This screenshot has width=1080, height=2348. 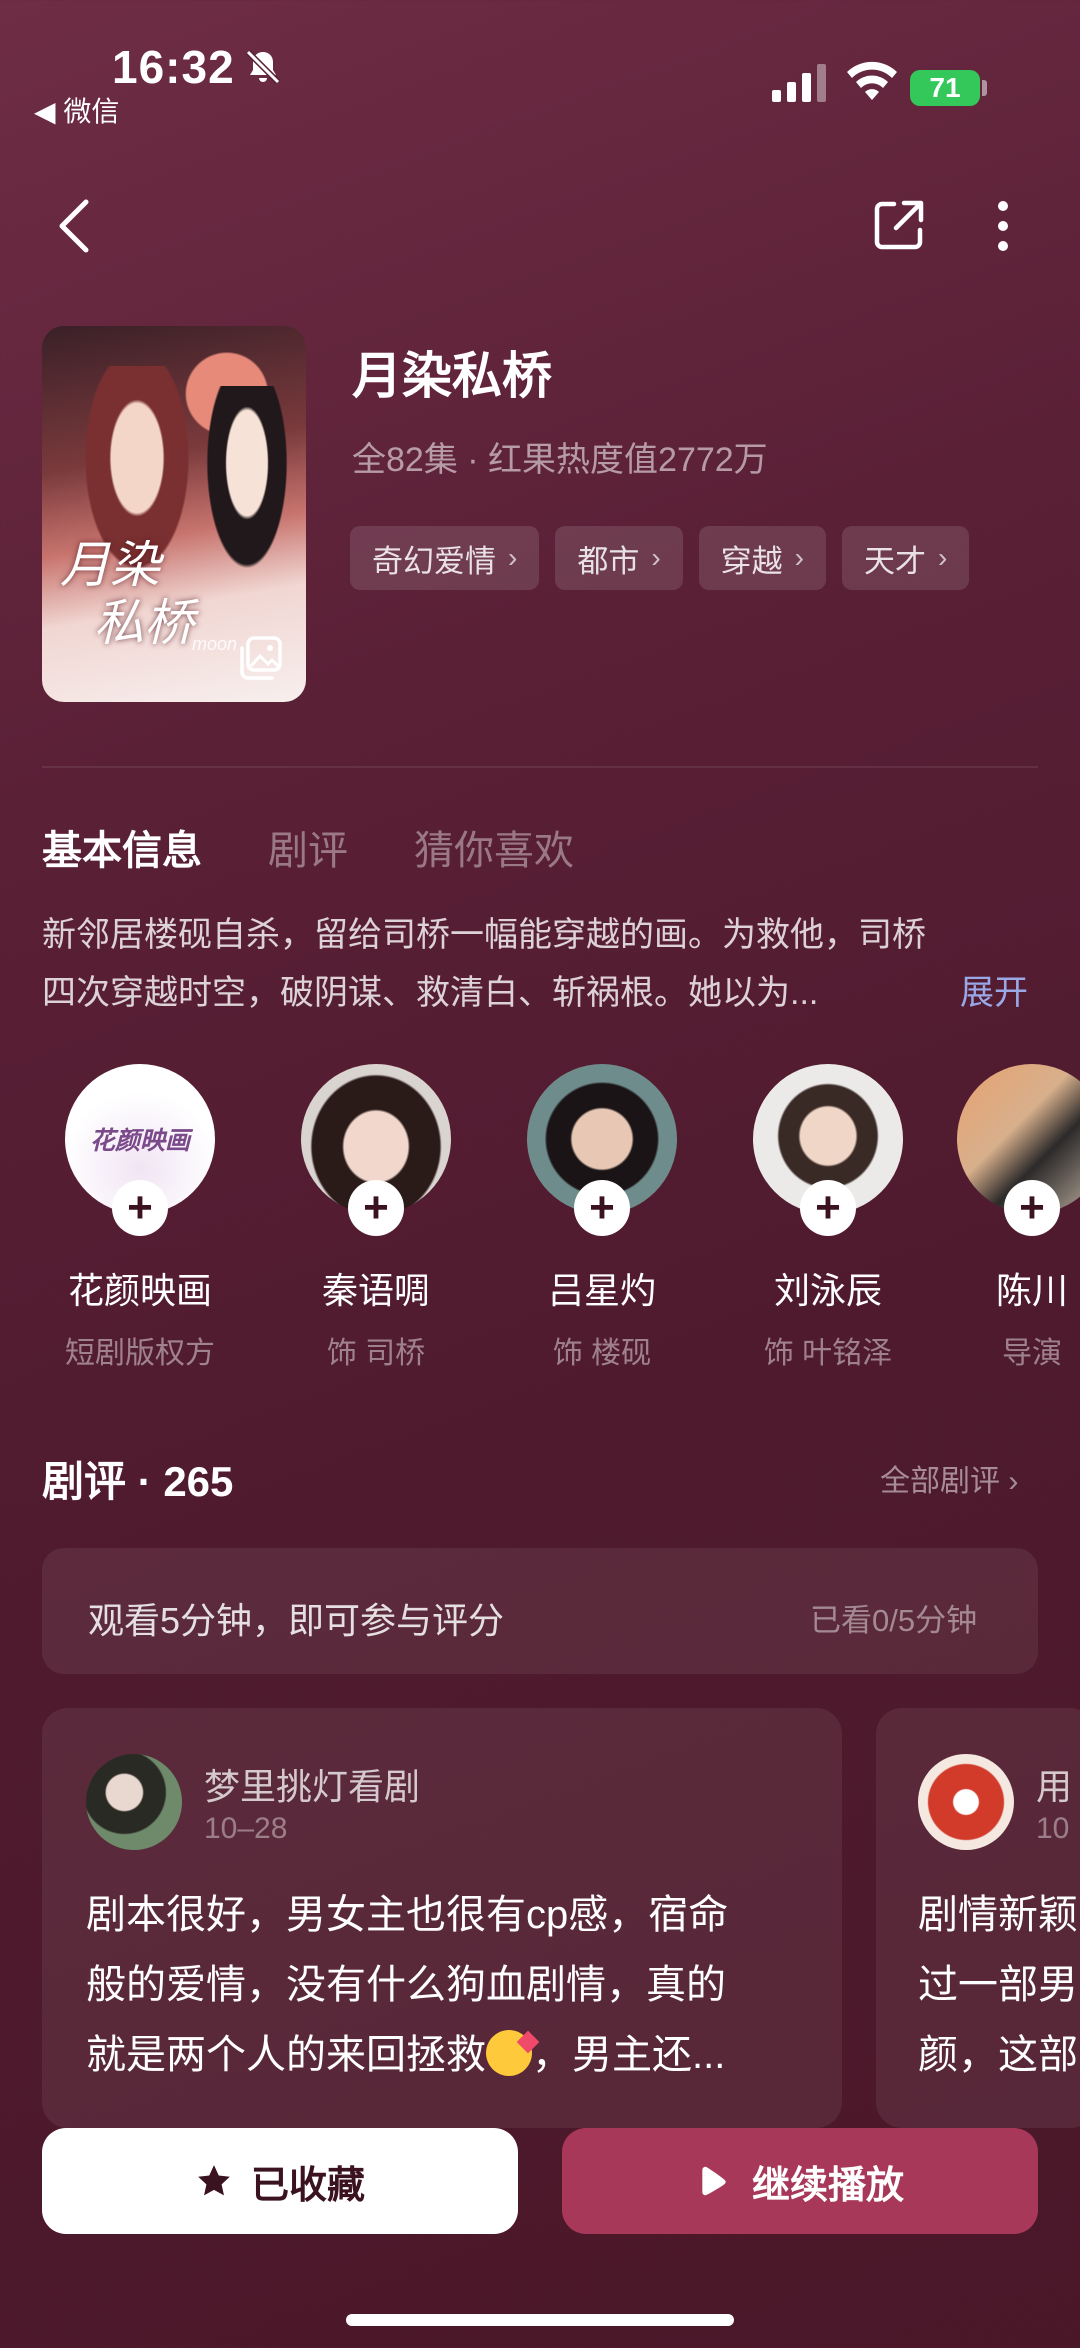 I want to click on header-divider, so click(x=540, y=767).